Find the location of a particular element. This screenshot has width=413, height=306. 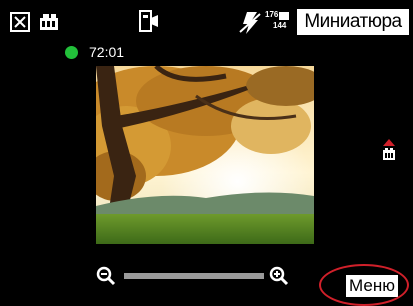

zoom-out-icon is located at coordinates (106, 278).